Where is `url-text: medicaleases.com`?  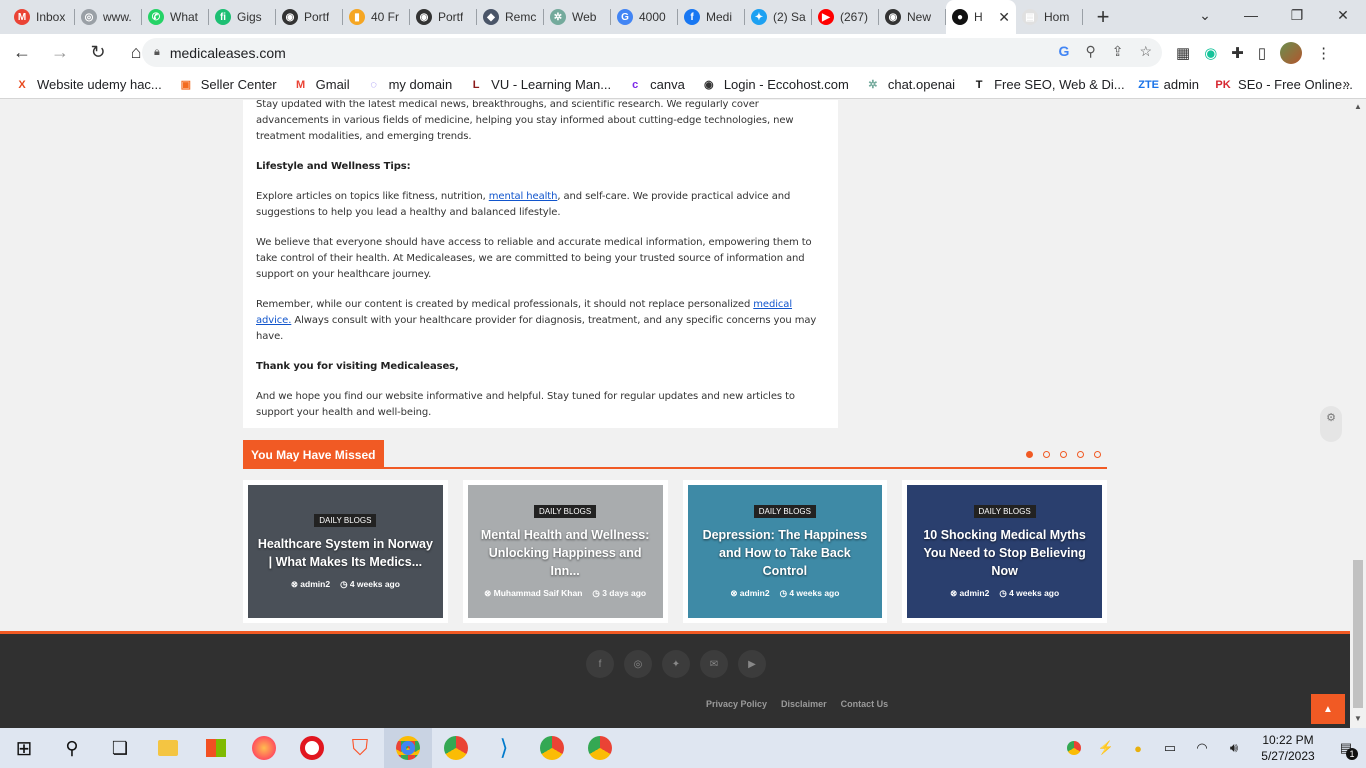
url-text: medicaleases.com is located at coordinates (228, 53).